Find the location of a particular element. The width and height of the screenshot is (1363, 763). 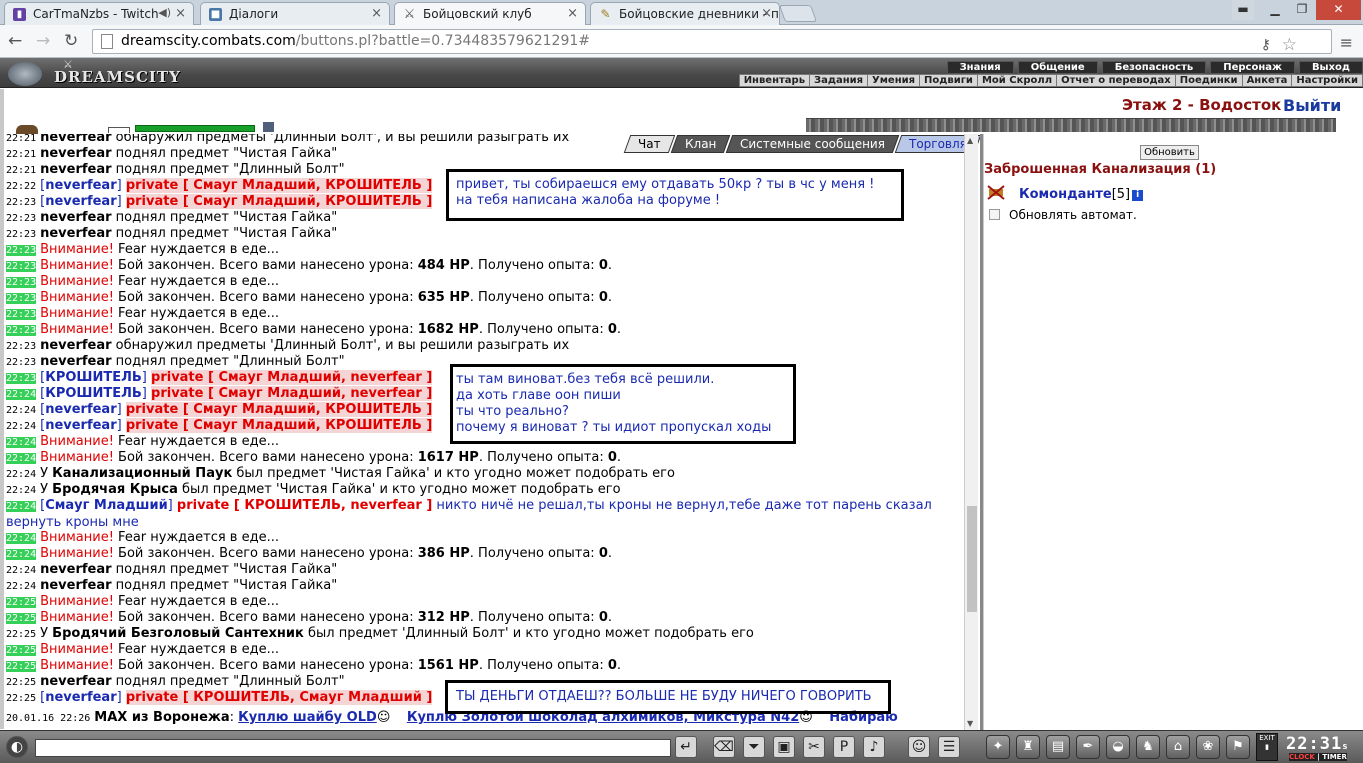

key-icon: ⚷ is located at coordinates (1266, 45).